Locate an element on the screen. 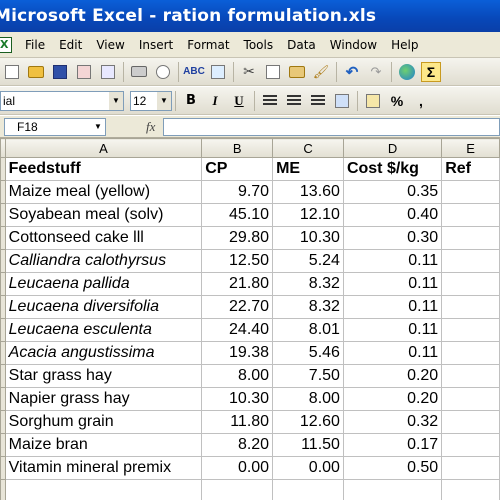 This screenshot has width=500, height=500. cell-cp: 45.10 is located at coordinates (237, 215).